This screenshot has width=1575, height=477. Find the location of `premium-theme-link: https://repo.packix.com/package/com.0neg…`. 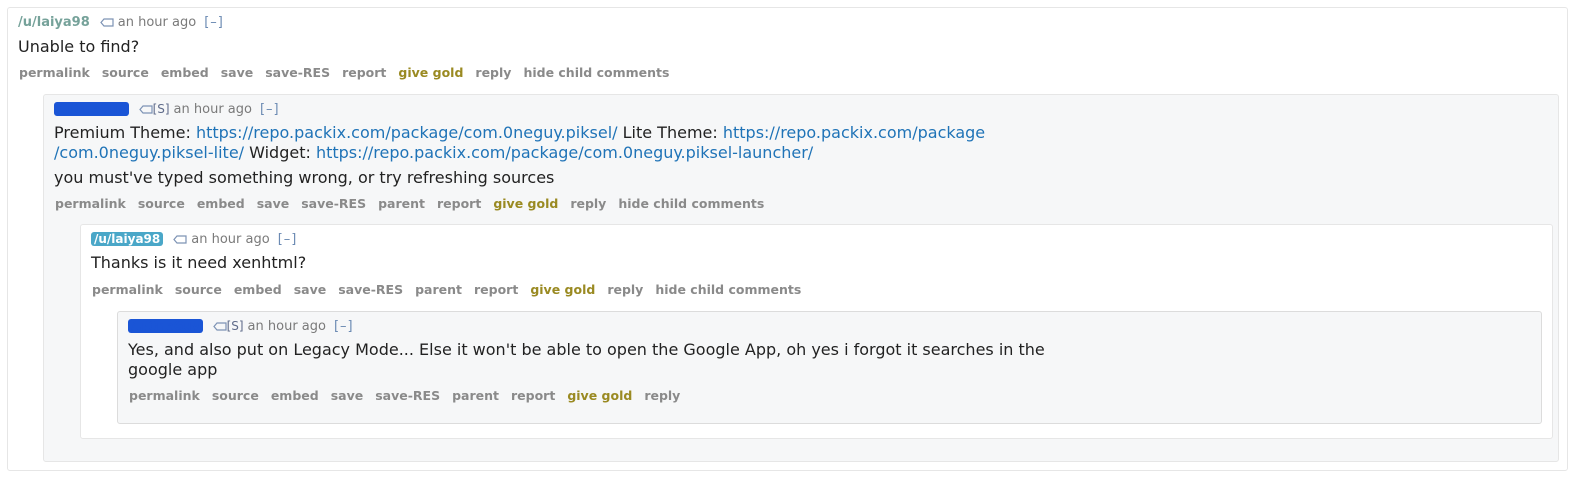

premium-theme-link: https://repo.packix.com/package/com.0neg… is located at coordinates (407, 132).